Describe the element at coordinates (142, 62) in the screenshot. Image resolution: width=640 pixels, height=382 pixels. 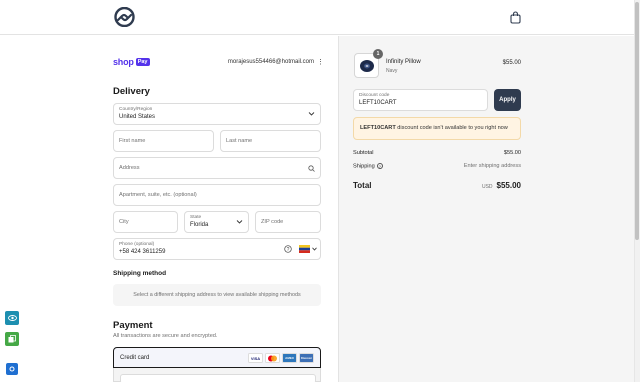
I see `shop-pay-pay-label: Pay` at that location.